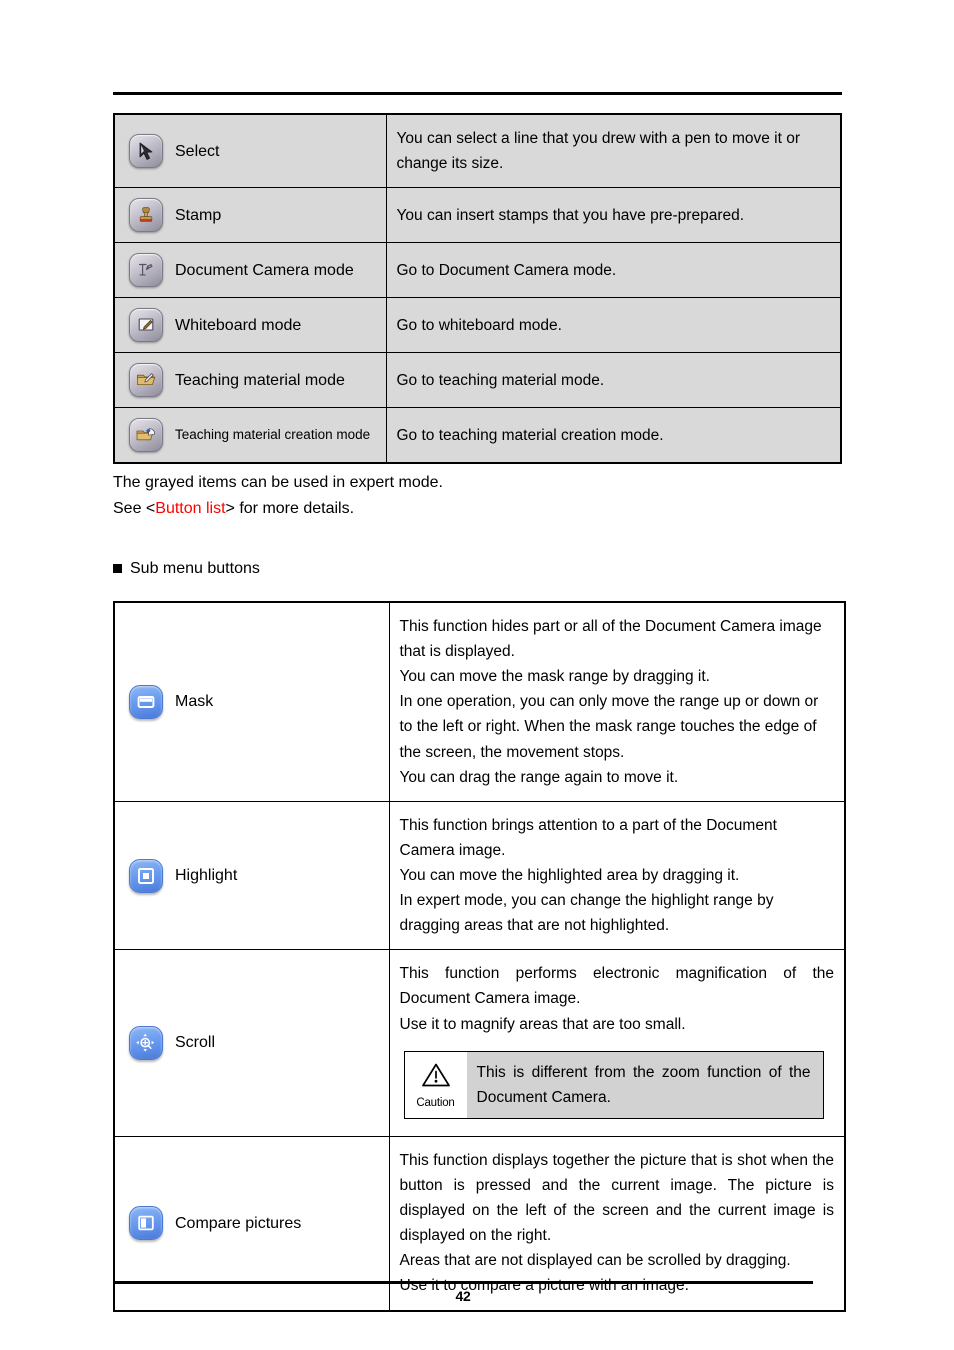 The image size is (954, 1350). Describe the element at coordinates (198, 215) in the screenshot. I see `mode-row-label: Stamp` at that location.